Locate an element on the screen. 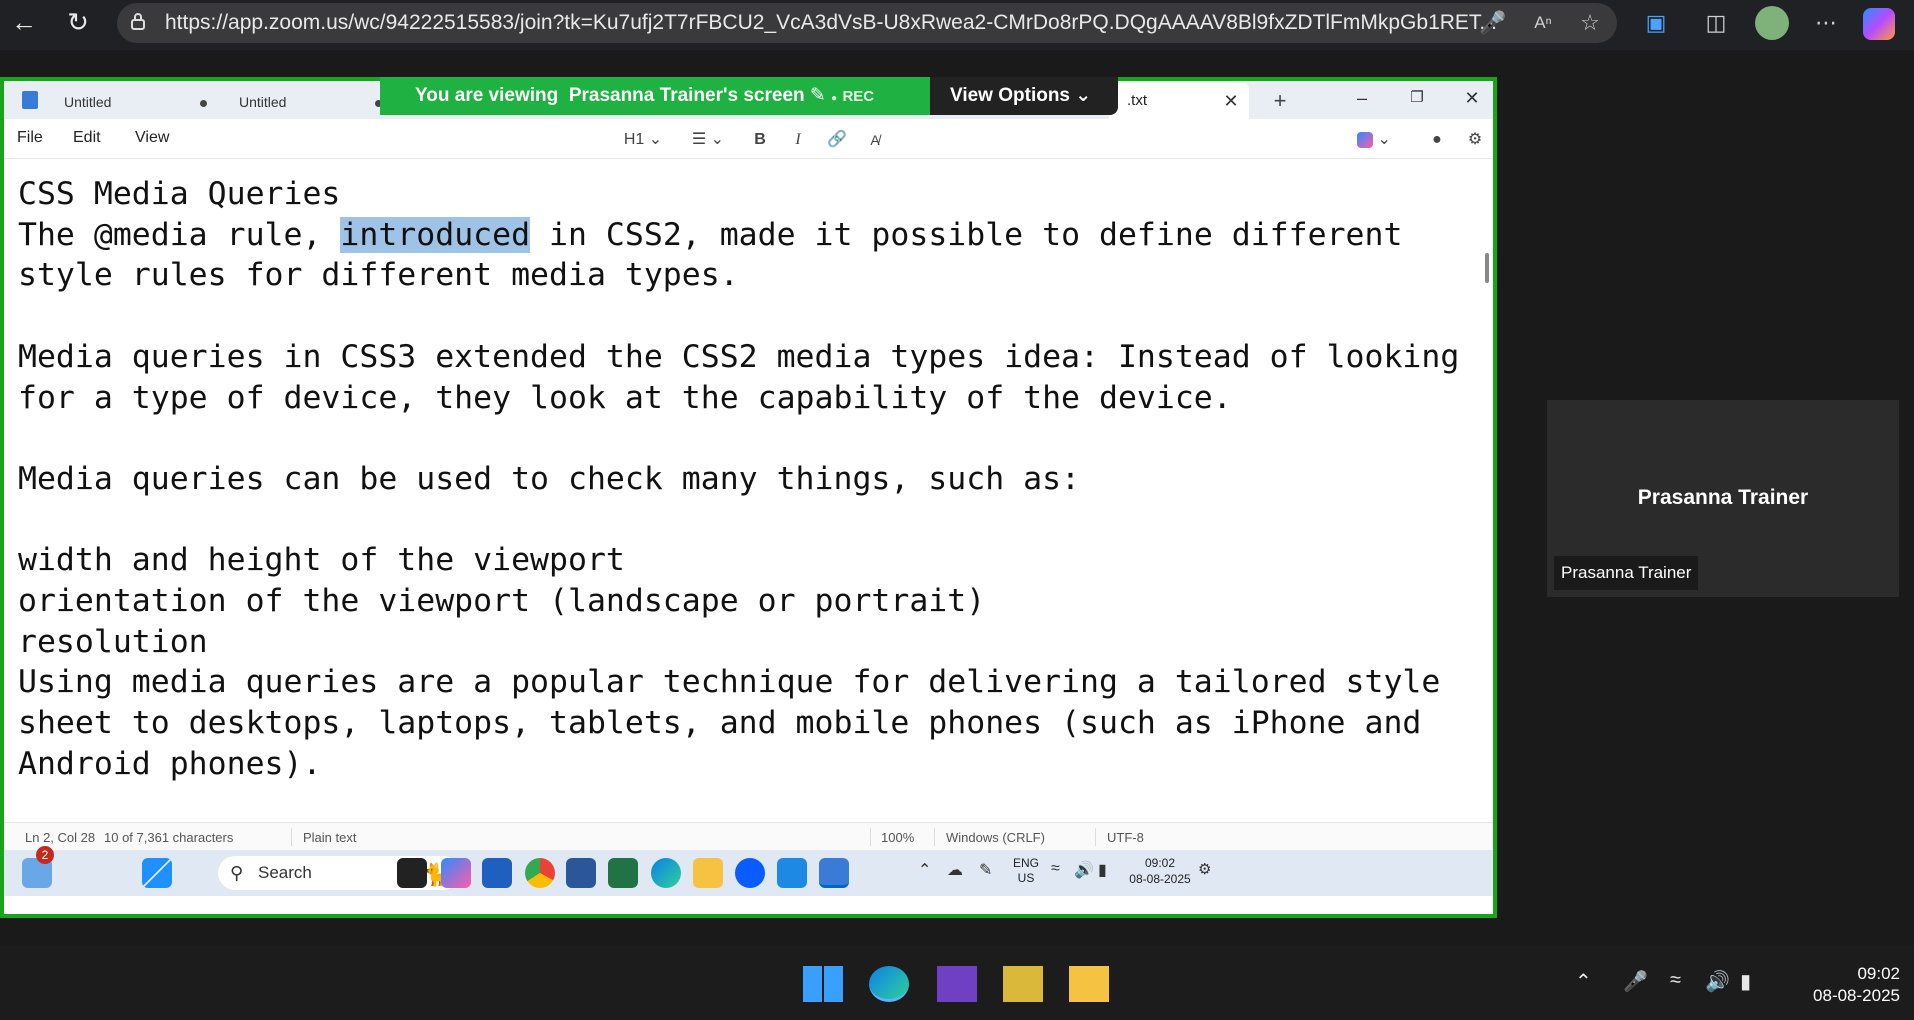 The image size is (1914, 1020). lock-icon is located at coordinates (138, 21).